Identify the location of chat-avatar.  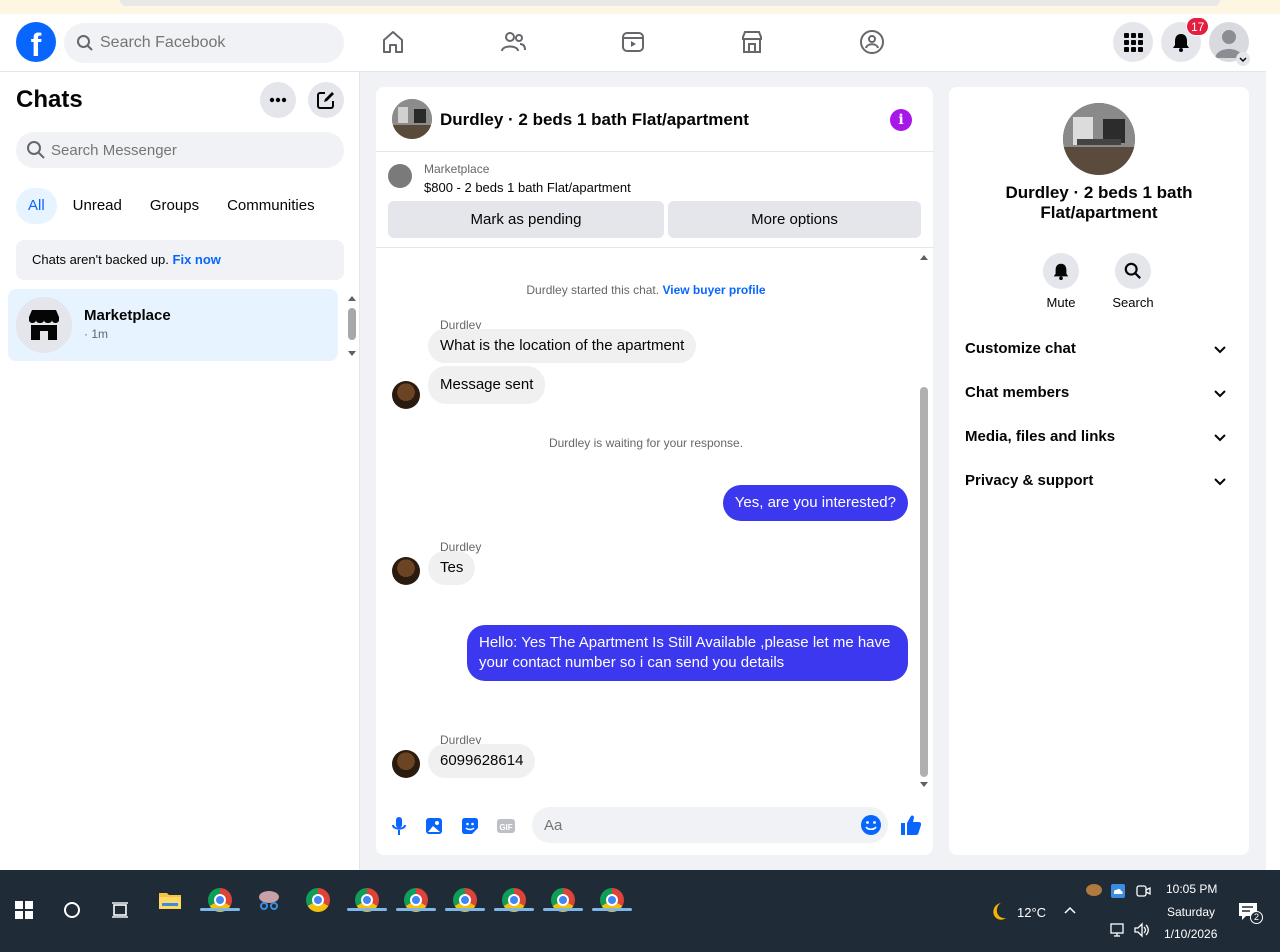
(412, 119).